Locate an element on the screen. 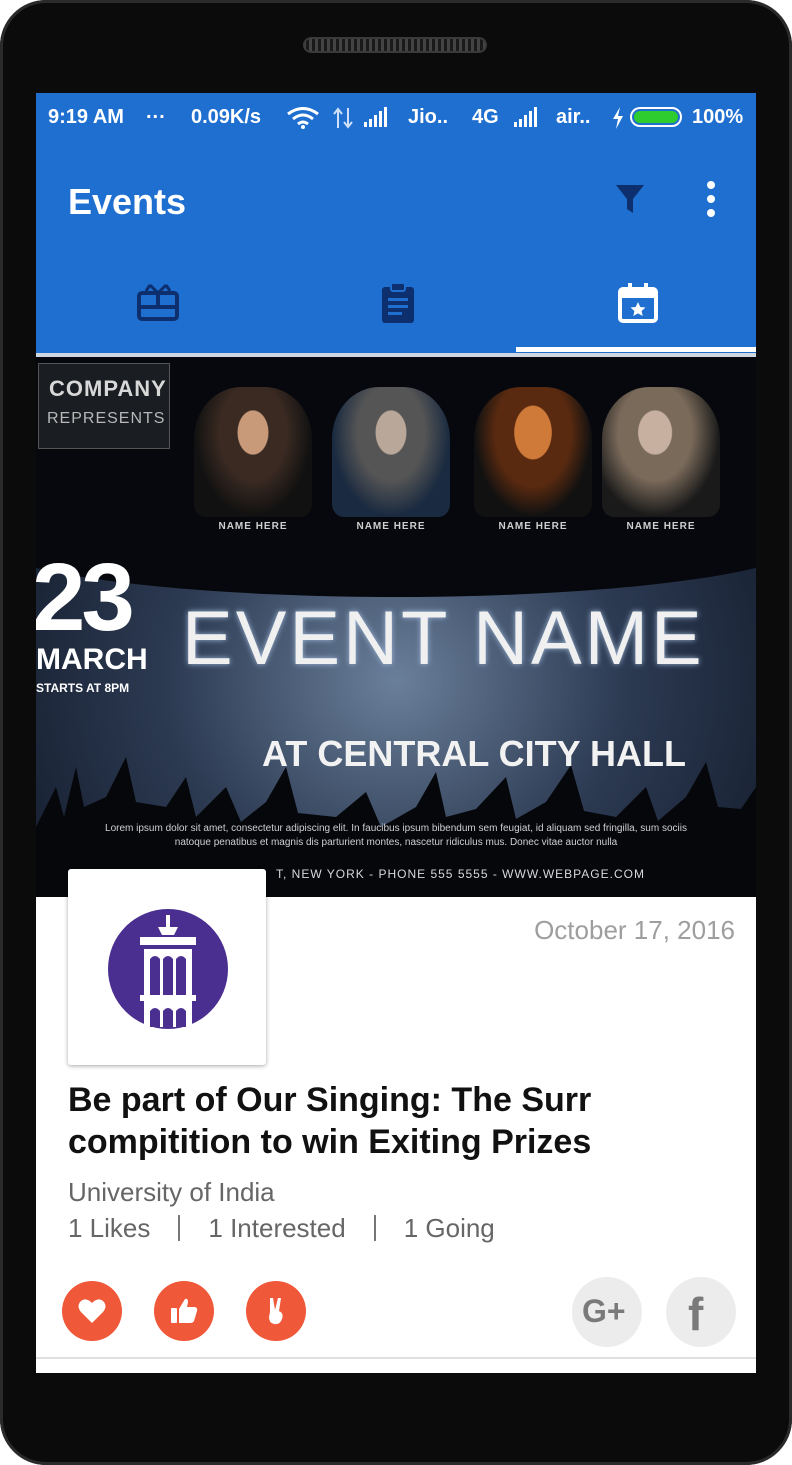 Image resolution: width=792 pixels, height=1465 pixels. banner-venue: AT CENTRAL CITY HALL is located at coordinates (474, 753).